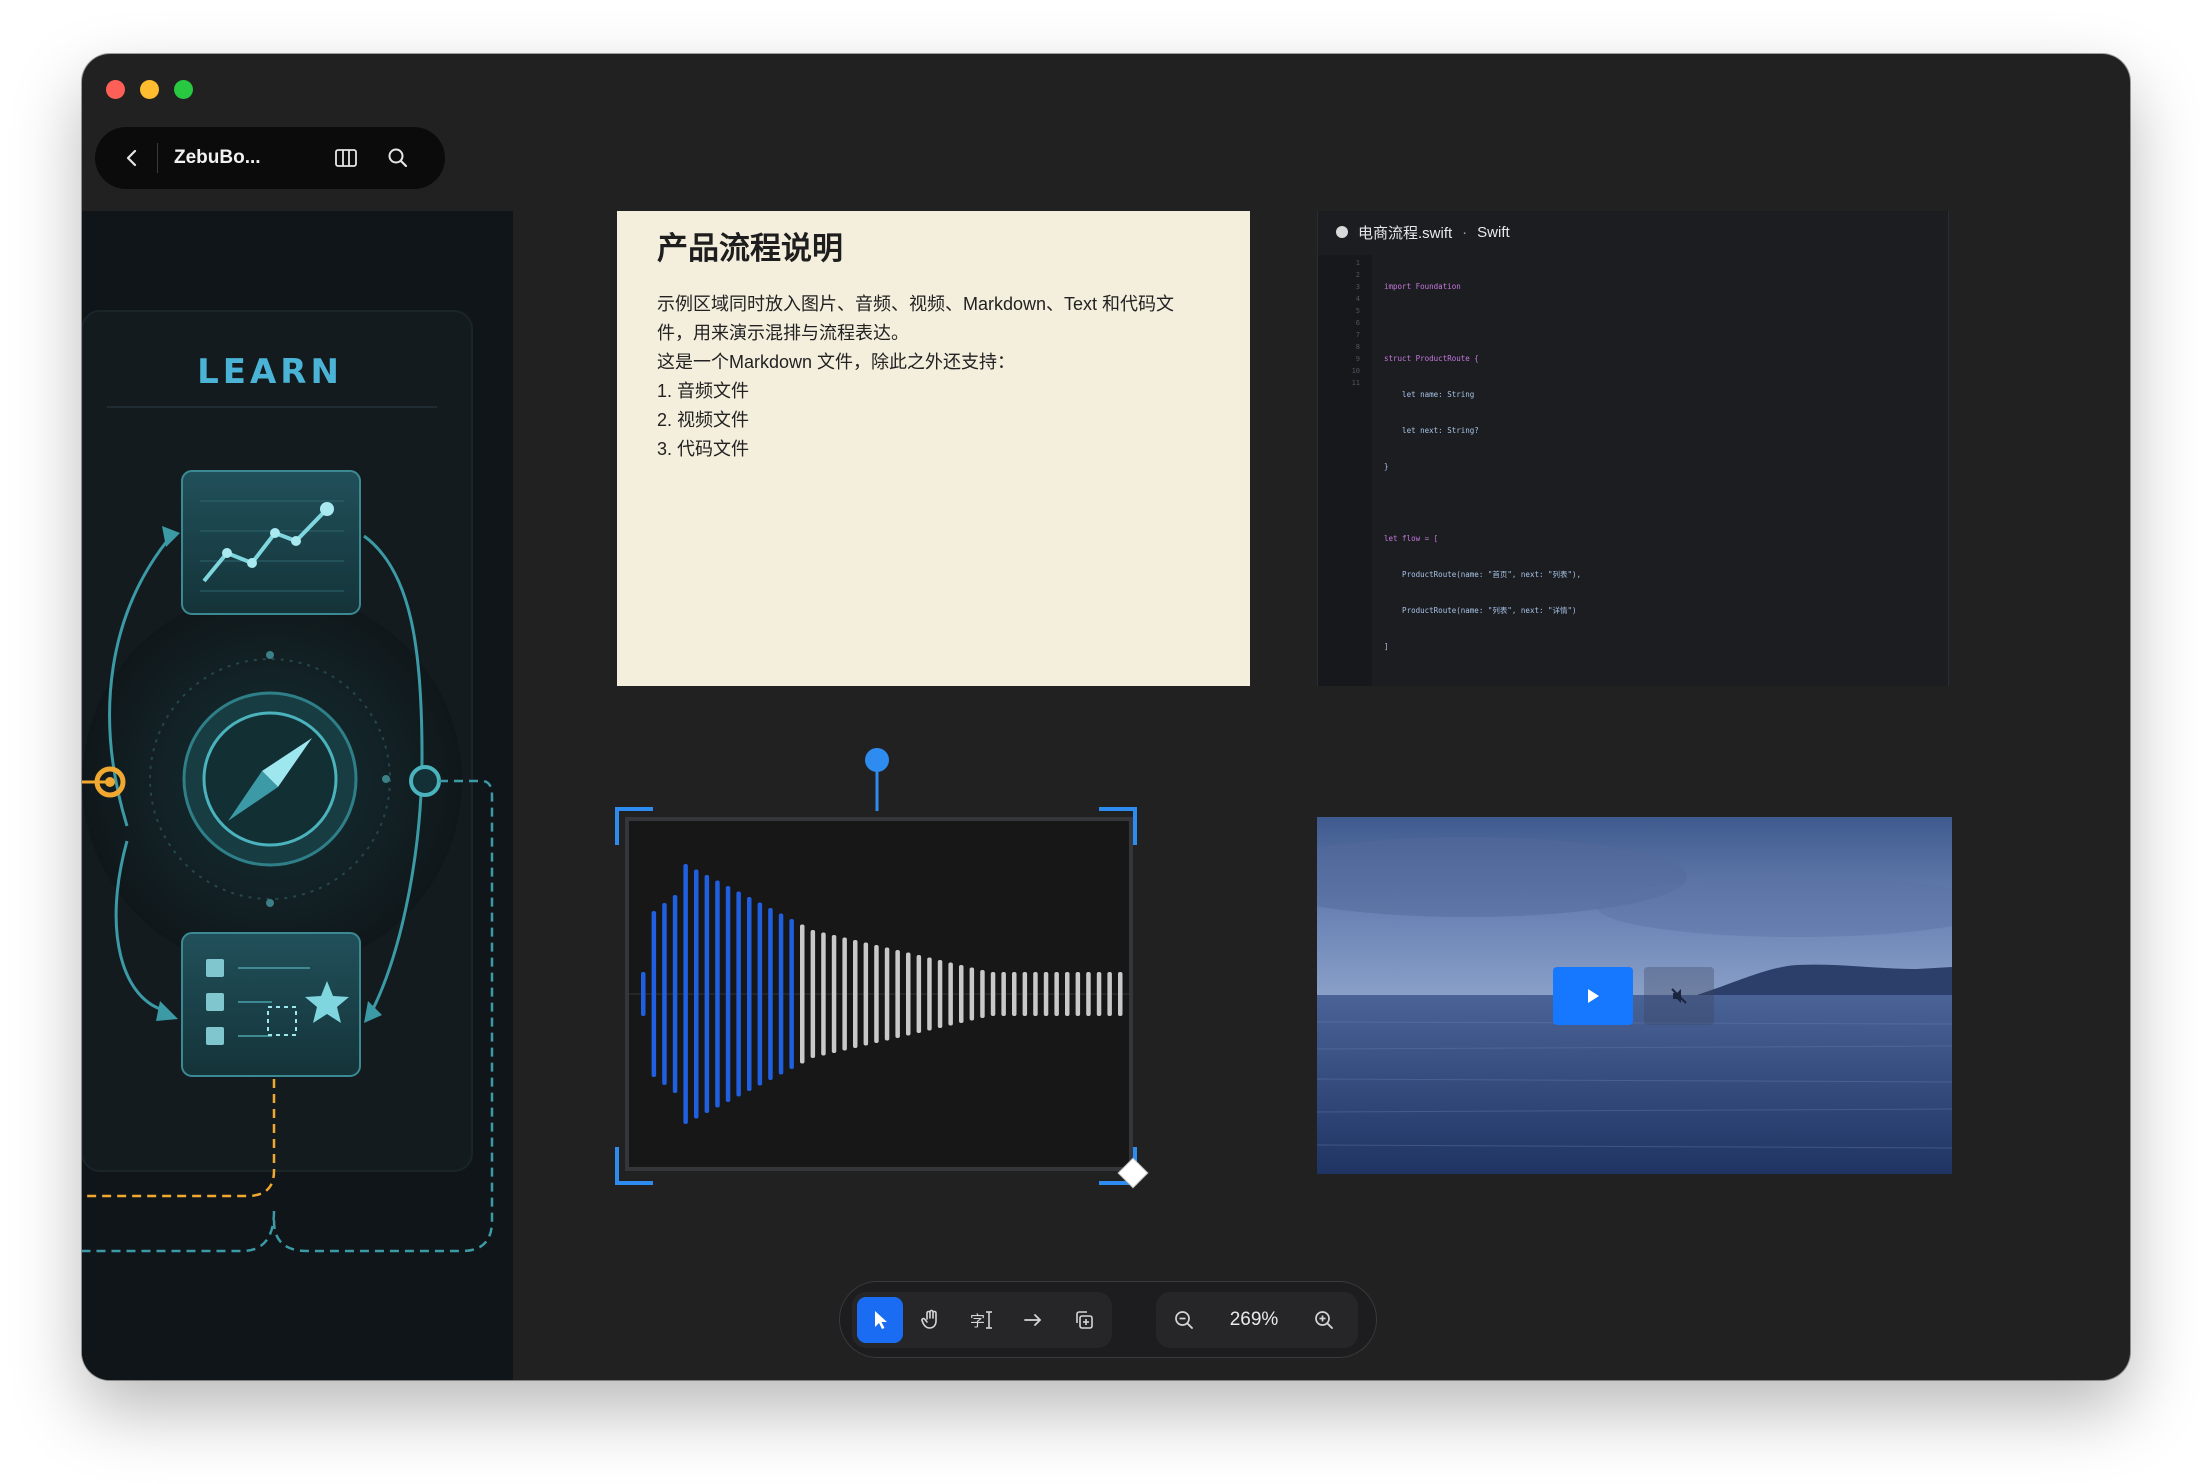  I want to click on zoom-out-button, so click(1184, 1320).